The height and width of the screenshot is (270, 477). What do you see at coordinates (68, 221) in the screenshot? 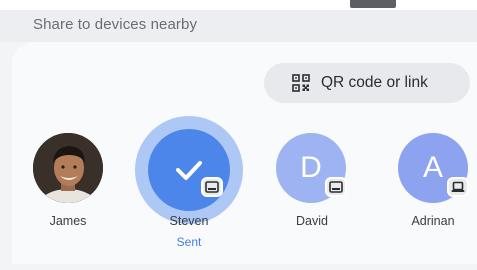
I see `device-name-james: James` at bounding box center [68, 221].